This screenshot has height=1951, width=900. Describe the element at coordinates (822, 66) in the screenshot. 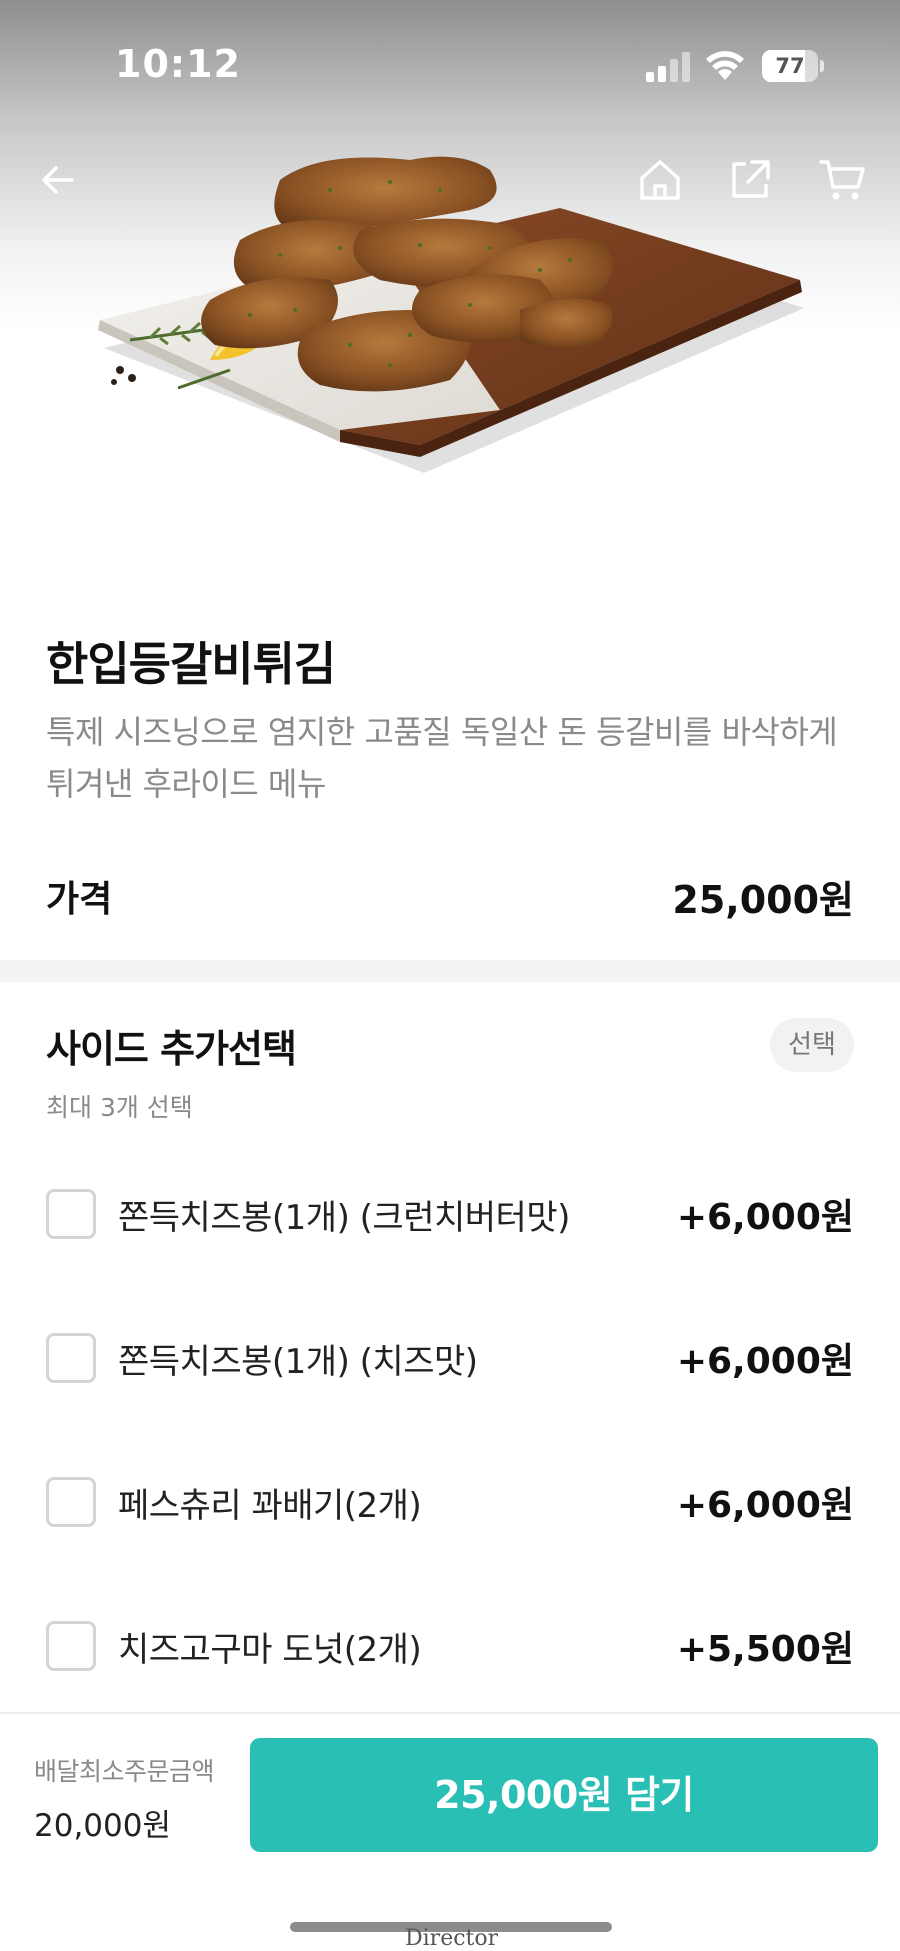

I see `battery-tip` at that location.